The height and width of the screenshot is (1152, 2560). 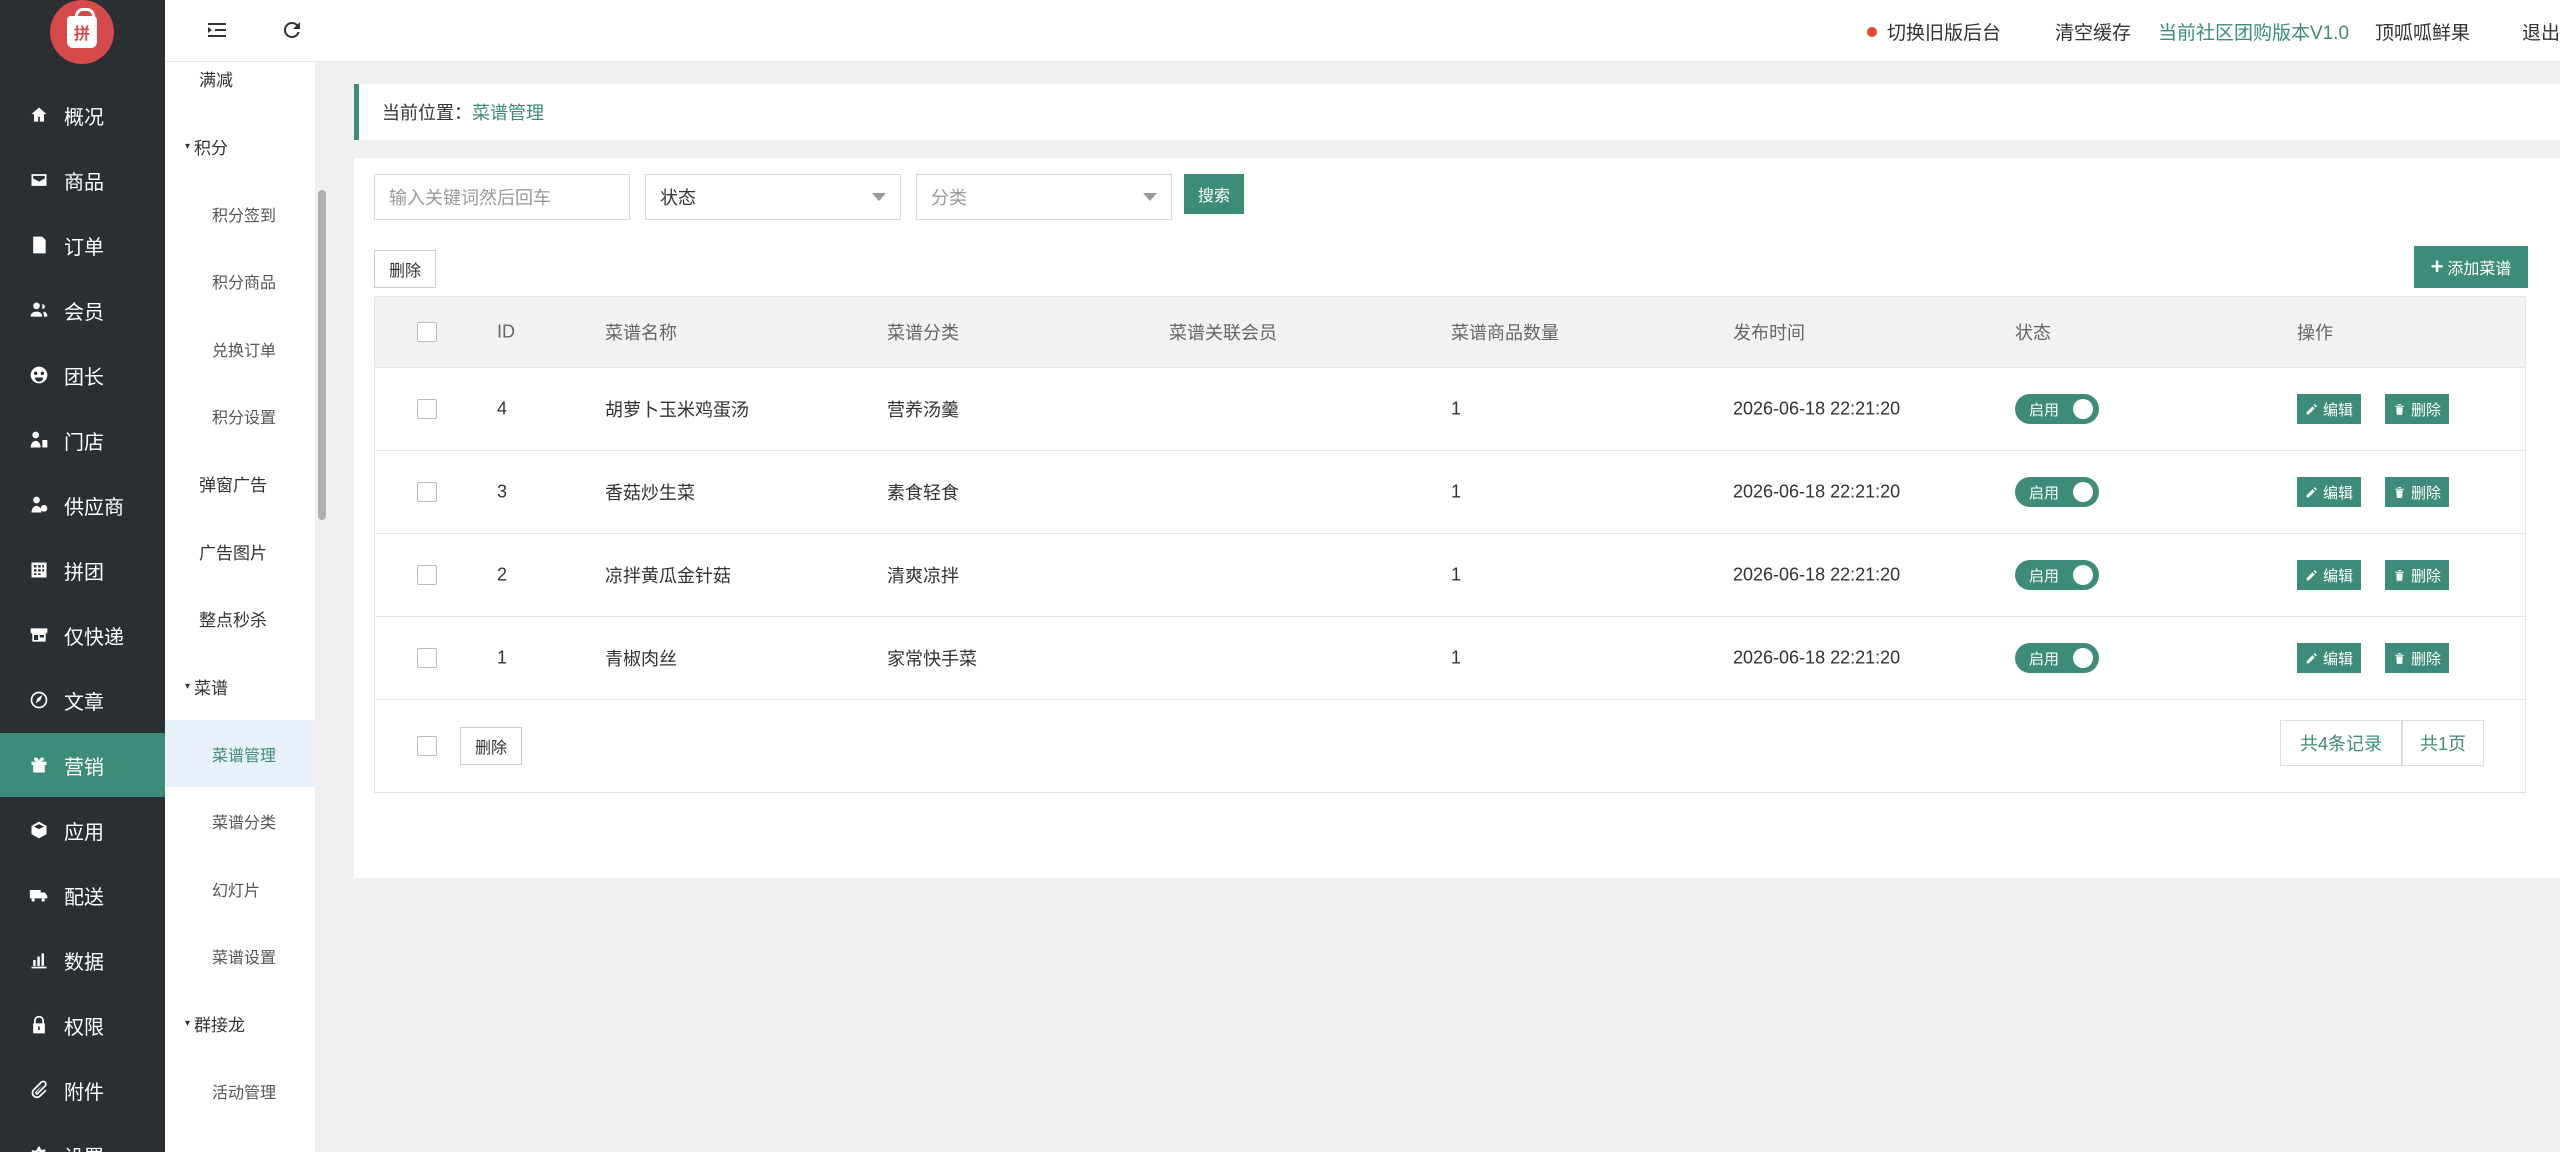 I want to click on nav-item-group-buy: 拼团, so click(x=82, y=570).